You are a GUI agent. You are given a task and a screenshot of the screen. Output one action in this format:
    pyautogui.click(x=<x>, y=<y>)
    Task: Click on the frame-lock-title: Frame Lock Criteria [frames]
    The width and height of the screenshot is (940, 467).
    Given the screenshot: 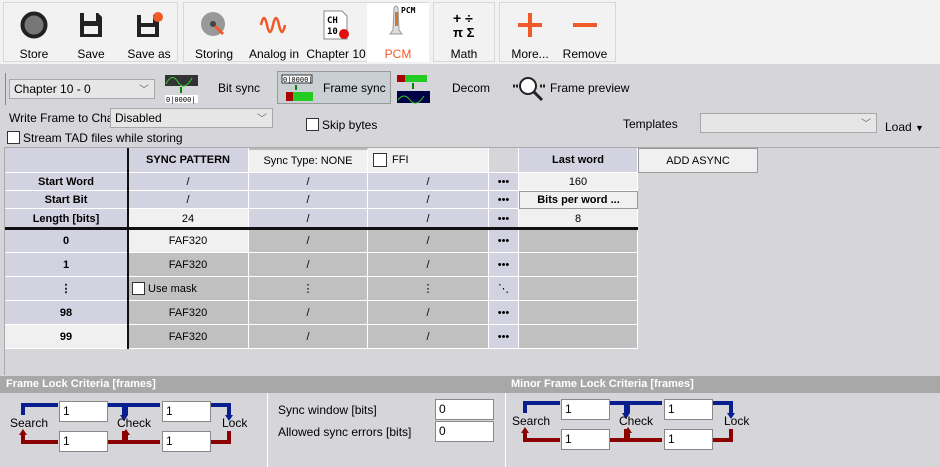 What is the action you would take?
    pyautogui.click(x=252, y=384)
    